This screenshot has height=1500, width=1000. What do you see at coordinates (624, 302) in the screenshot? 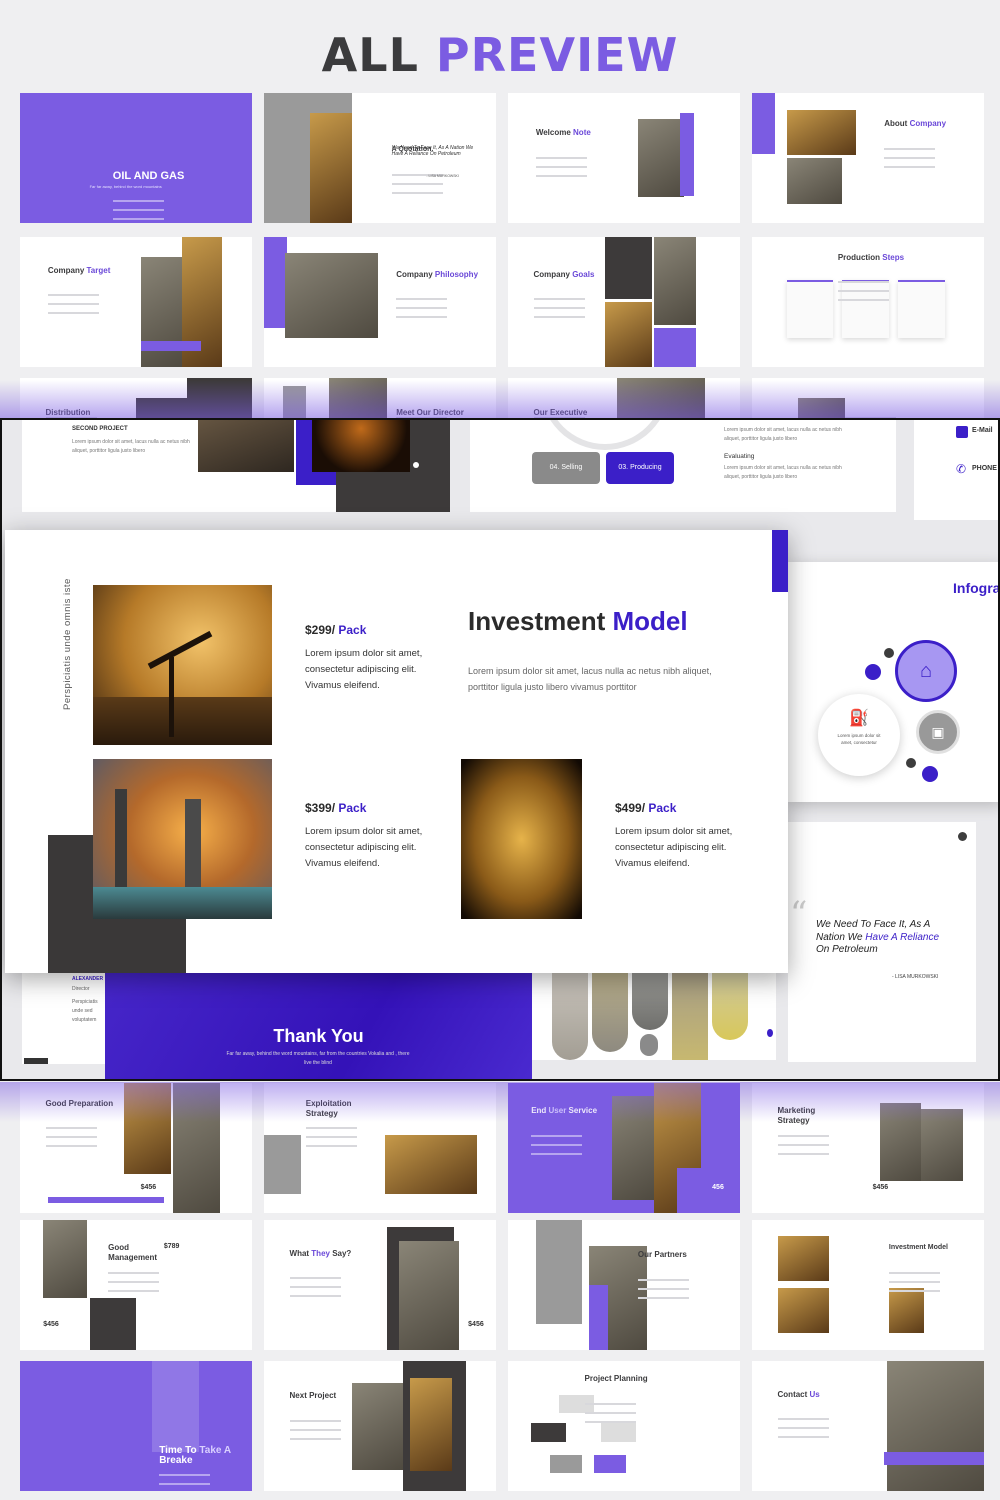
I see `slide-thumbnail: Company Goals` at bounding box center [624, 302].